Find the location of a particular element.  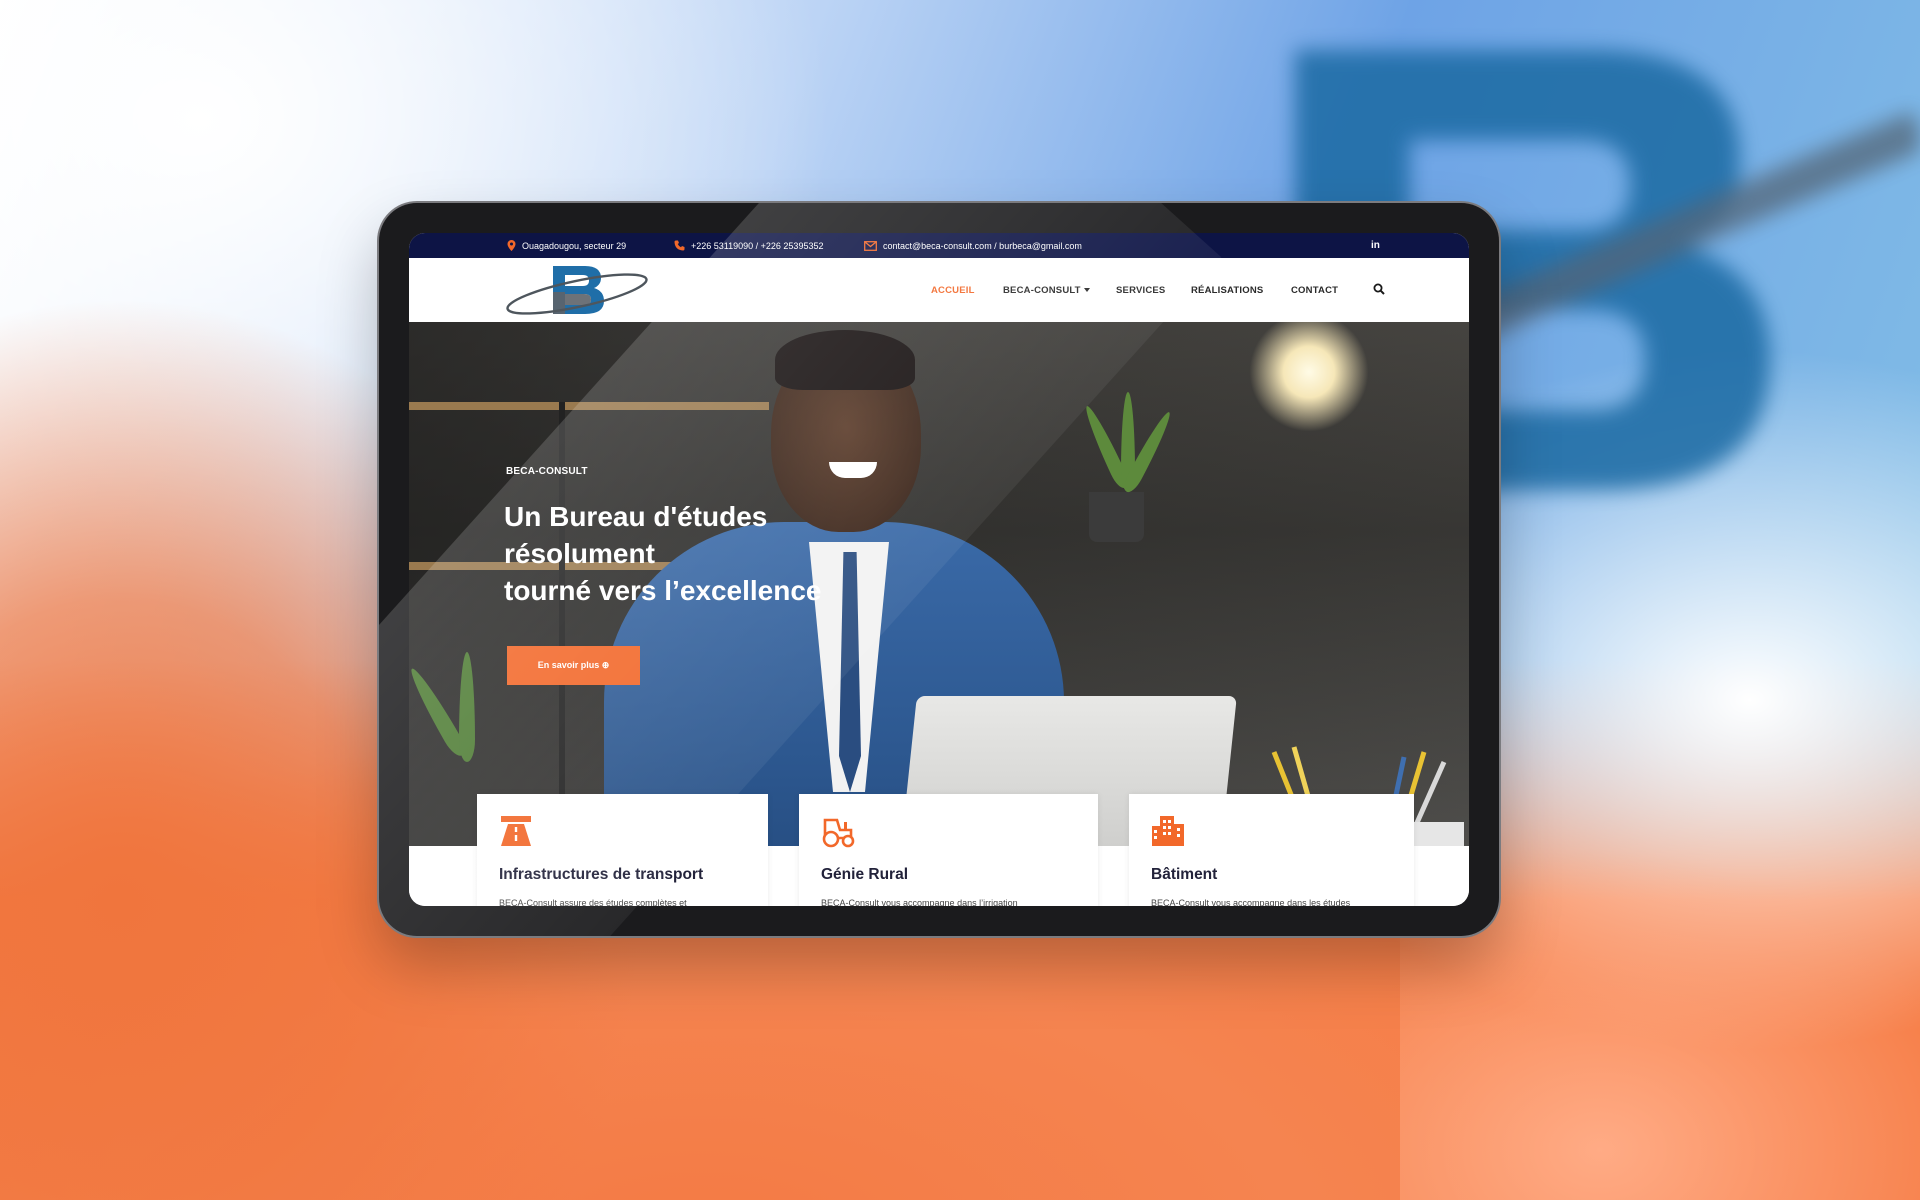

nav-realisations: RÉALISATIONS is located at coordinates (1227, 290).